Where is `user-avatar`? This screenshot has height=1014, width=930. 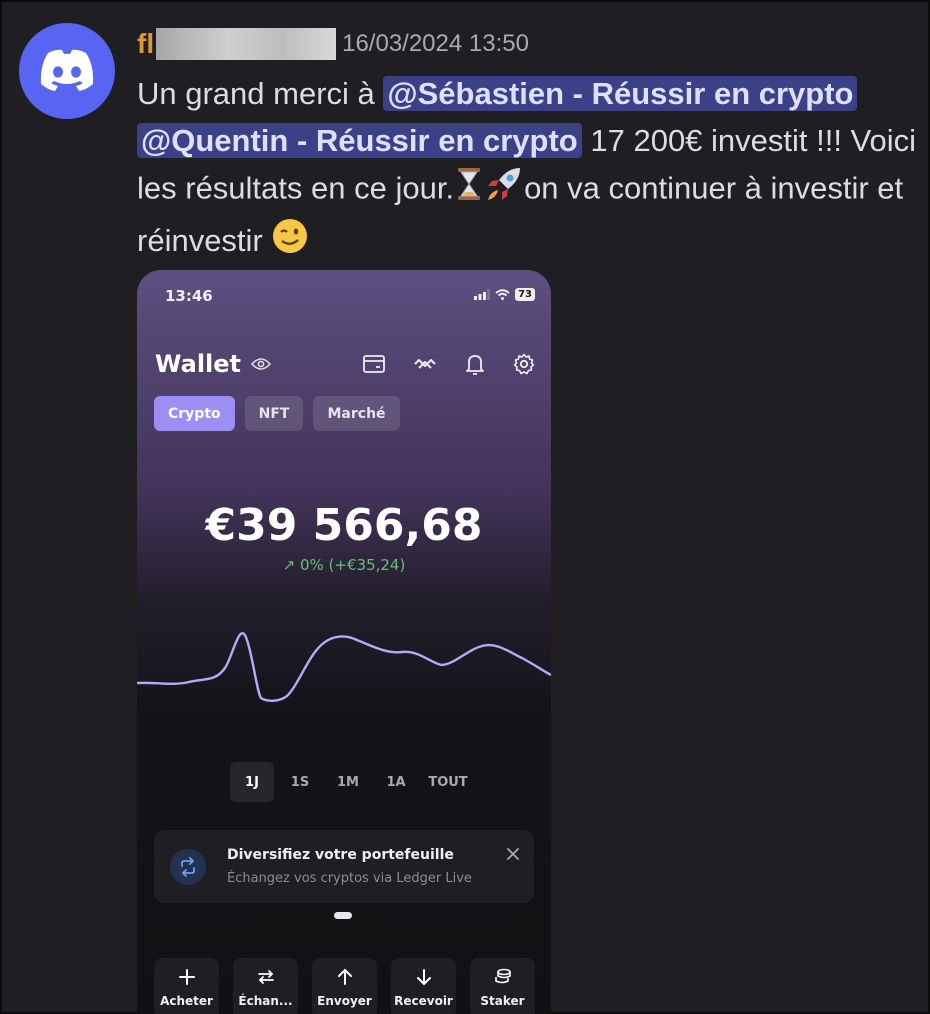
user-avatar is located at coordinates (67, 71).